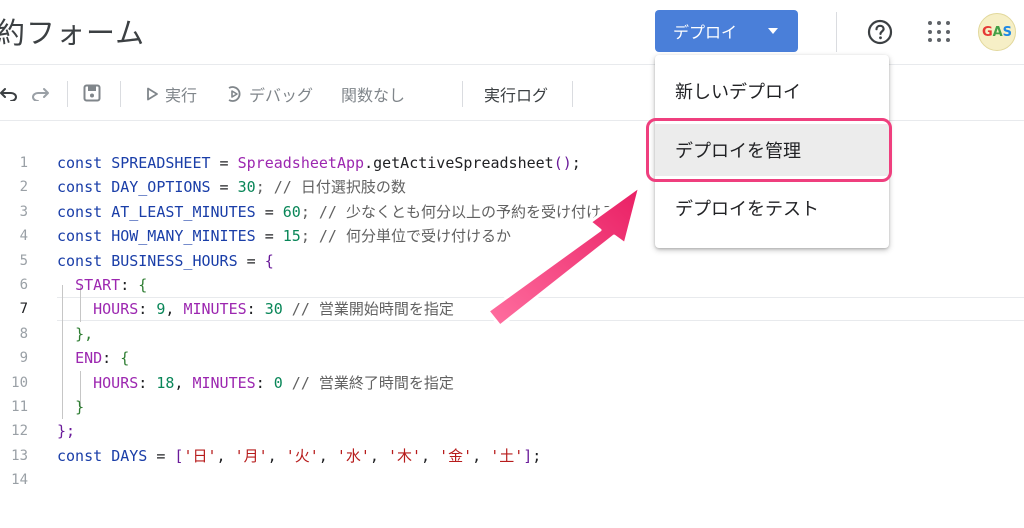 The height and width of the screenshot is (528, 1024). Describe the element at coordinates (23, 284) in the screenshot. I see `line-number: 6` at that location.